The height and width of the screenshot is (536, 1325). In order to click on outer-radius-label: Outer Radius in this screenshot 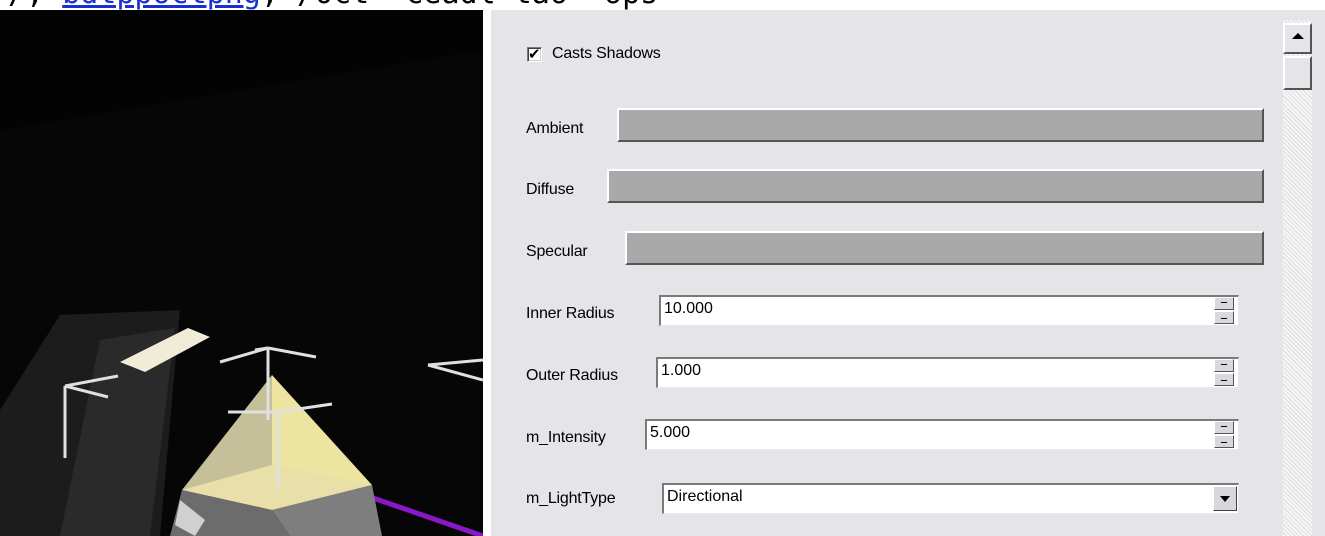, I will do `click(572, 375)`.